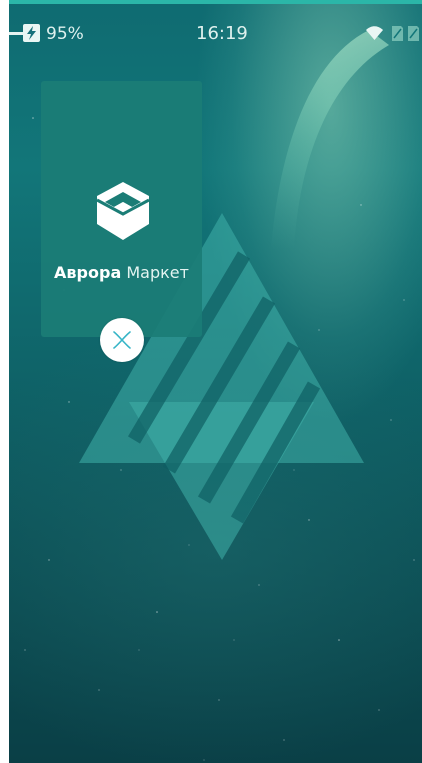 The image size is (422, 763). What do you see at coordinates (157, 272) in the screenshot?
I see `app-title-light: Маркет` at bounding box center [157, 272].